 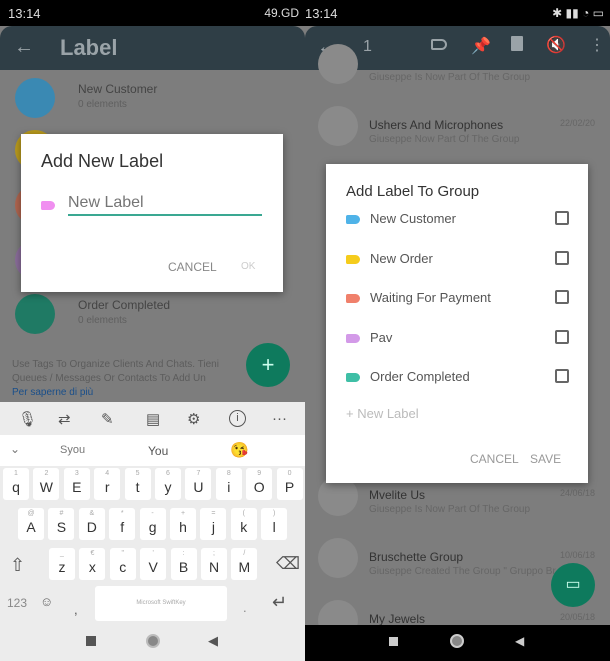 What do you see at coordinates (237, 418) in the screenshot?
I see `info-icon: i` at bounding box center [237, 418].